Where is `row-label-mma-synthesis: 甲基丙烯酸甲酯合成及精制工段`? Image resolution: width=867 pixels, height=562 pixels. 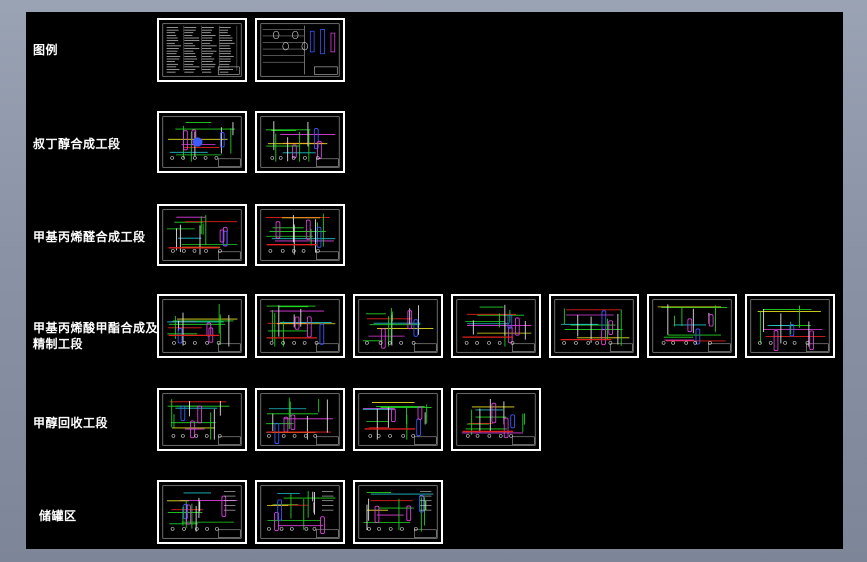
row-label-mma-synthesis: 甲基丙烯酸甲酯合成及精制工段 is located at coordinates (96, 336).